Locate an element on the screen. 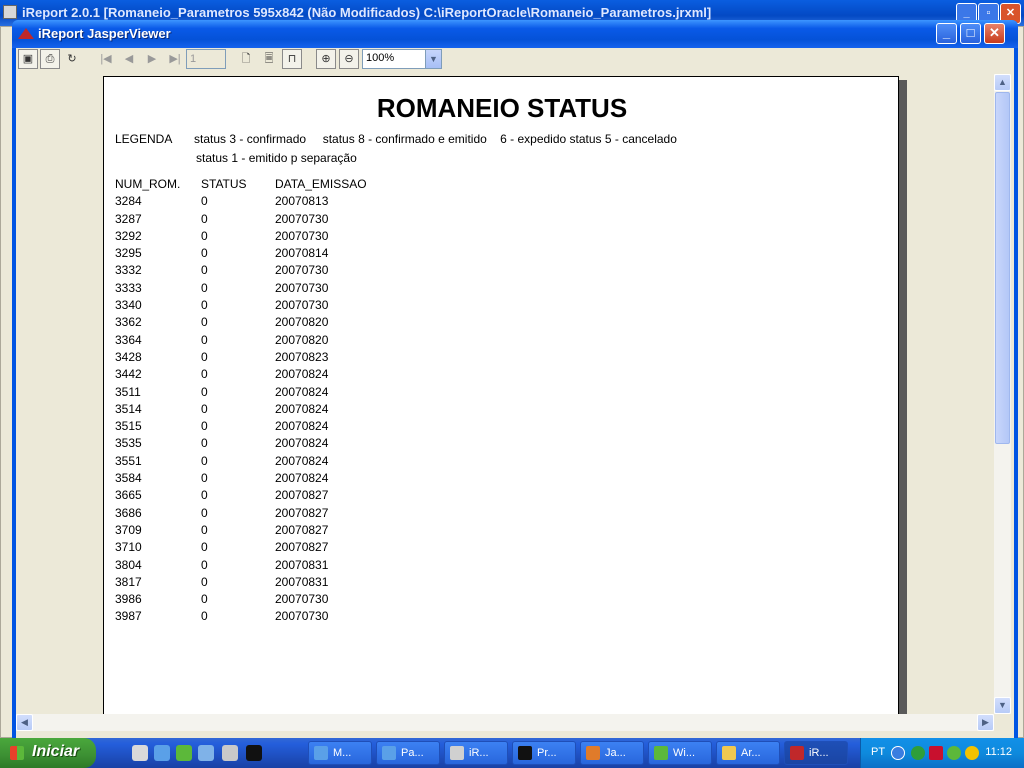 This screenshot has width=1024, height=768. ireport-app-icon is located at coordinates (10, 12).